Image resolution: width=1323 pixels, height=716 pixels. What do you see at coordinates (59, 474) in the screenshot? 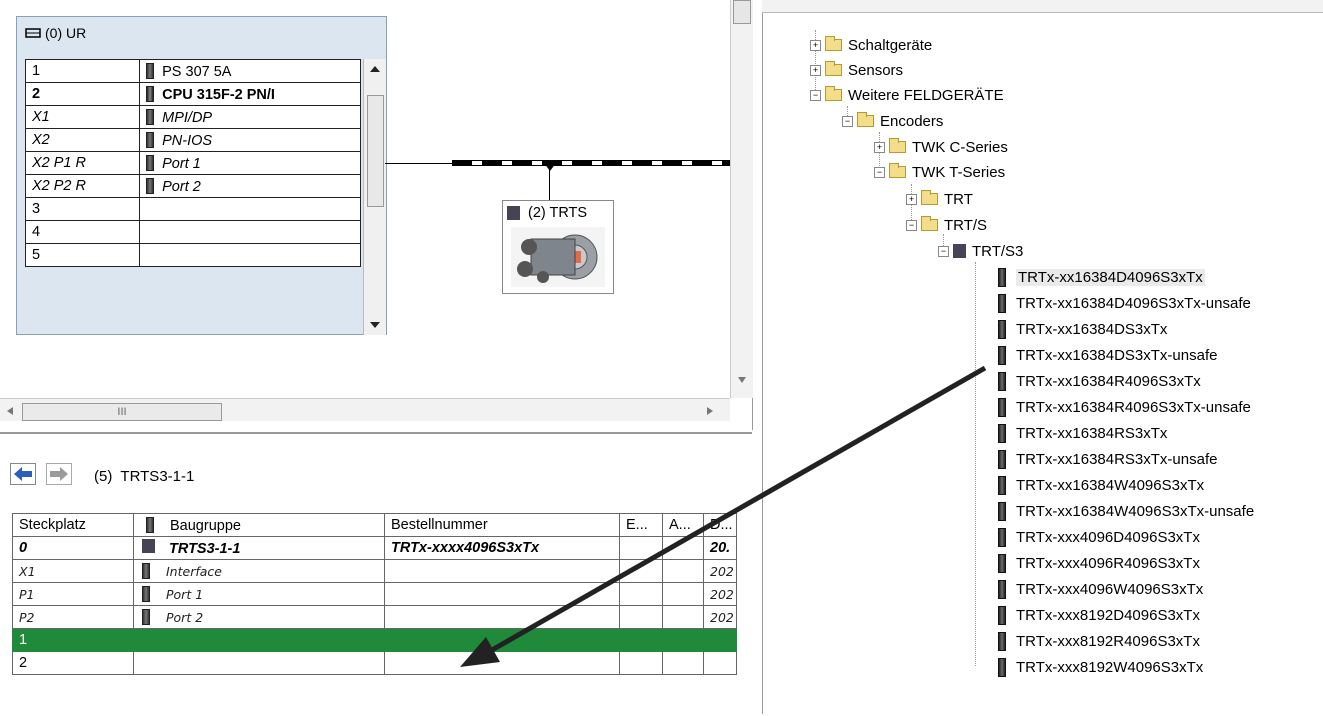
I see `forward-arrow-icon` at bounding box center [59, 474].